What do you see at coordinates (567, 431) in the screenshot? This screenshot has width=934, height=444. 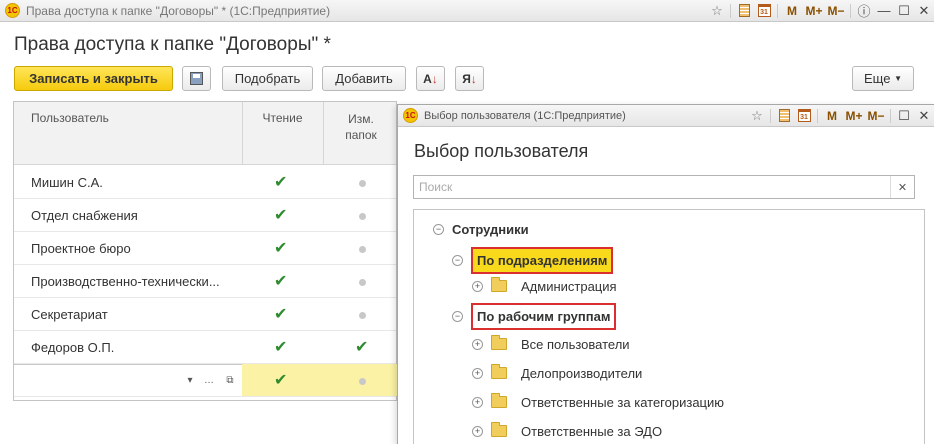 I see `tree-node-group: + Ответственные за ЭДО` at bounding box center [567, 431].